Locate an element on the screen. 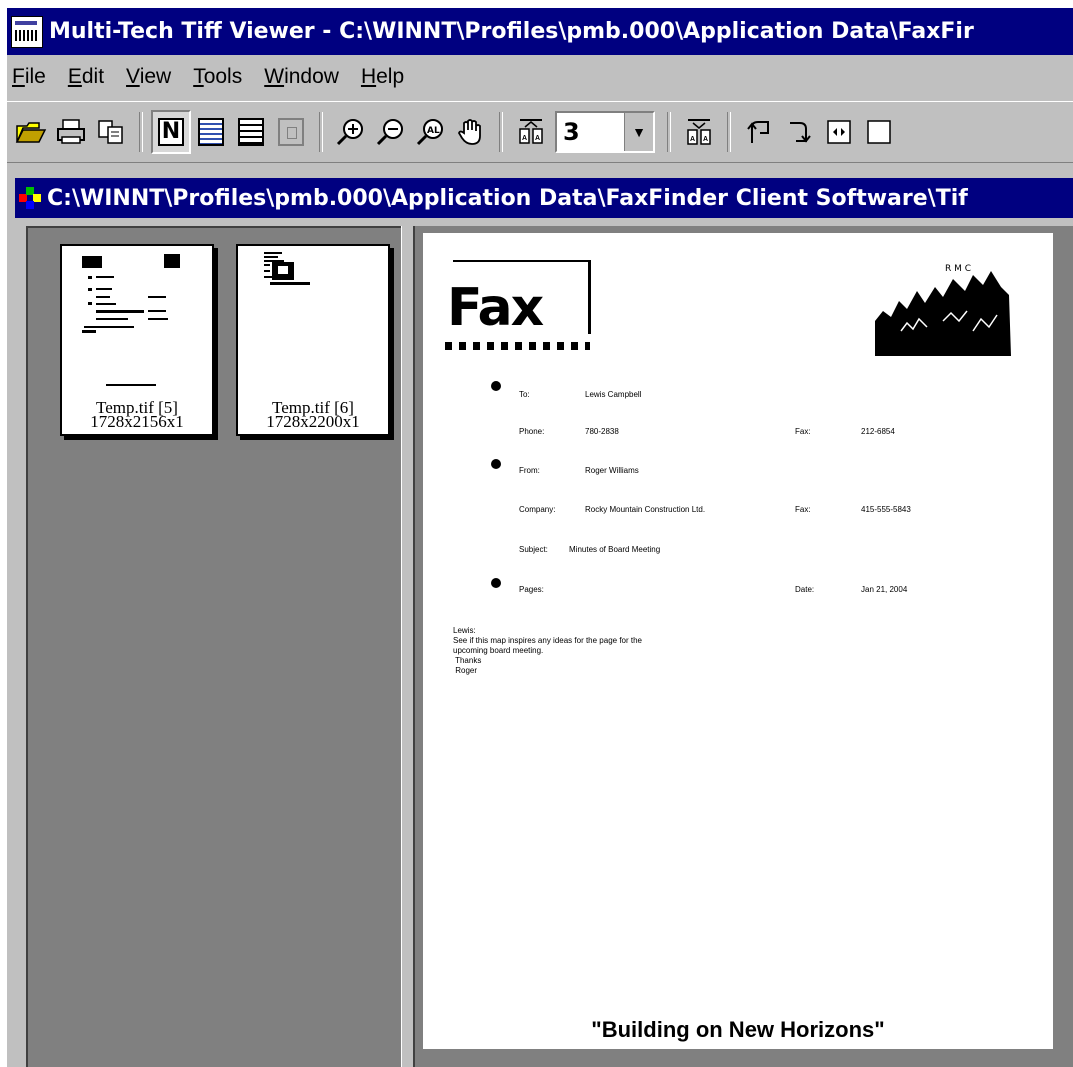 This screenshot has height=1067, width=1073. normal-view-button: N is located at coordinates (171, 132).